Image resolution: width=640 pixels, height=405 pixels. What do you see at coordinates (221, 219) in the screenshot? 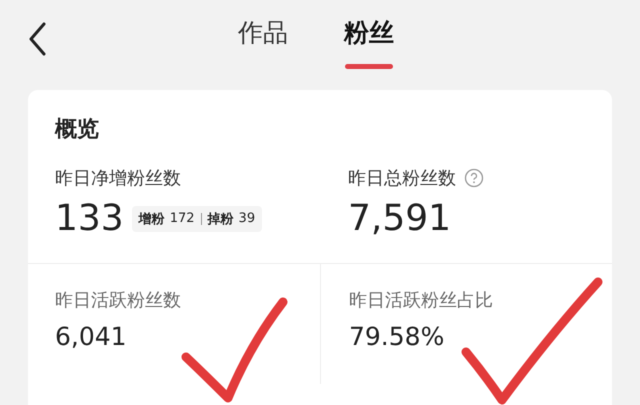
I see `change-label: 掉粉` at bounding box center [221, 219].